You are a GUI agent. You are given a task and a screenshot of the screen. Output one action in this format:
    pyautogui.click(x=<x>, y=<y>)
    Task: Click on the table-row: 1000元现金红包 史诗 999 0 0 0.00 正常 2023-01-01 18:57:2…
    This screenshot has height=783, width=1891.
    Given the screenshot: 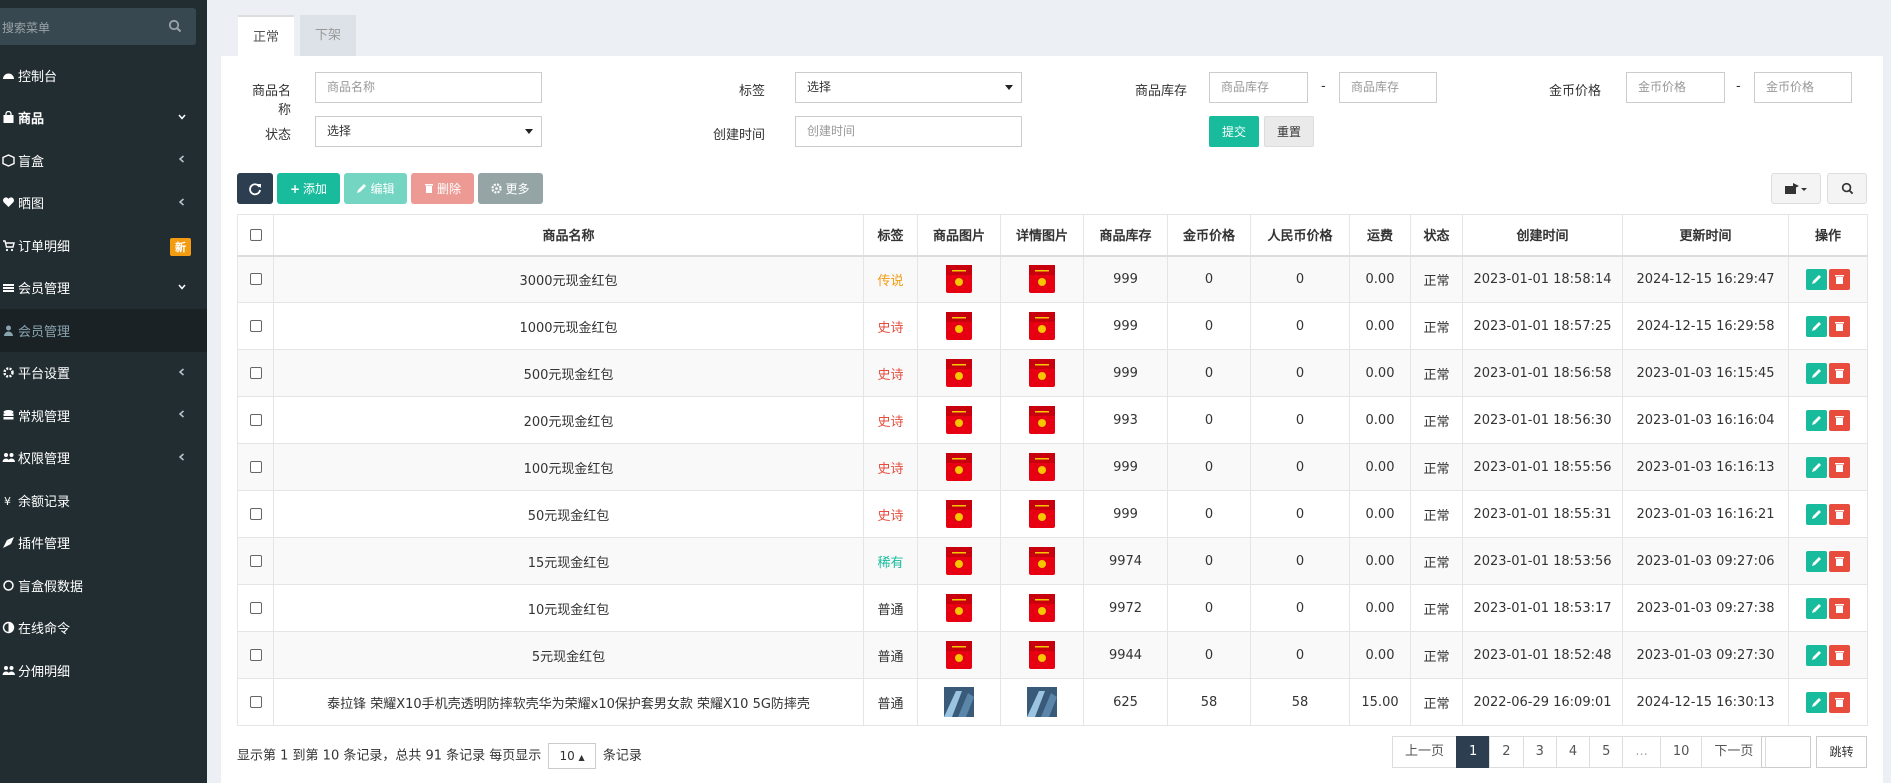 What is the action you would take?
    pyautogui.click(x=1052, y=326)
    